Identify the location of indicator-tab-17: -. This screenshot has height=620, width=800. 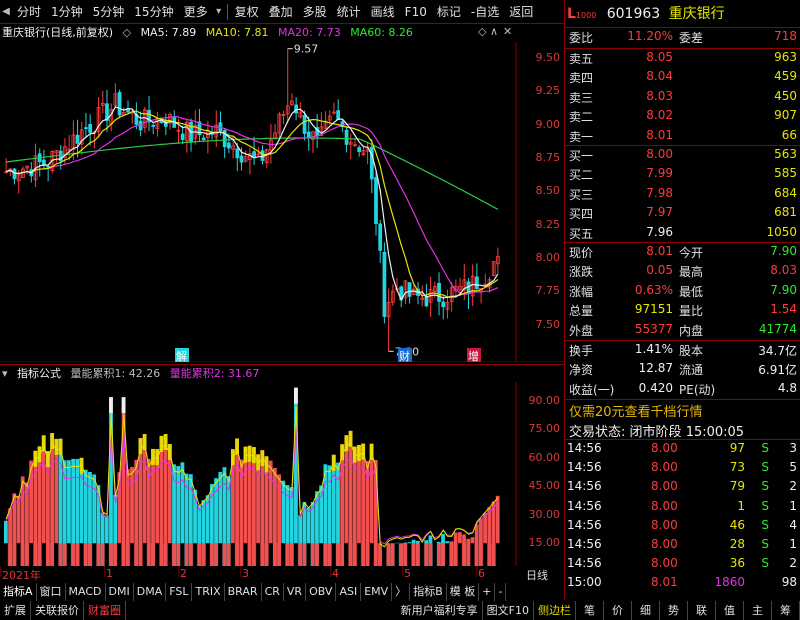
(501, 592).